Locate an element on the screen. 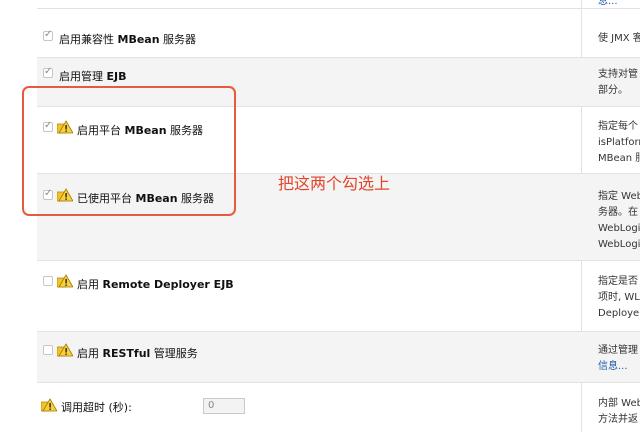  compat-mbean-label: 启用兼容性 MBean 服务器 is located at coordinates (128, 39).